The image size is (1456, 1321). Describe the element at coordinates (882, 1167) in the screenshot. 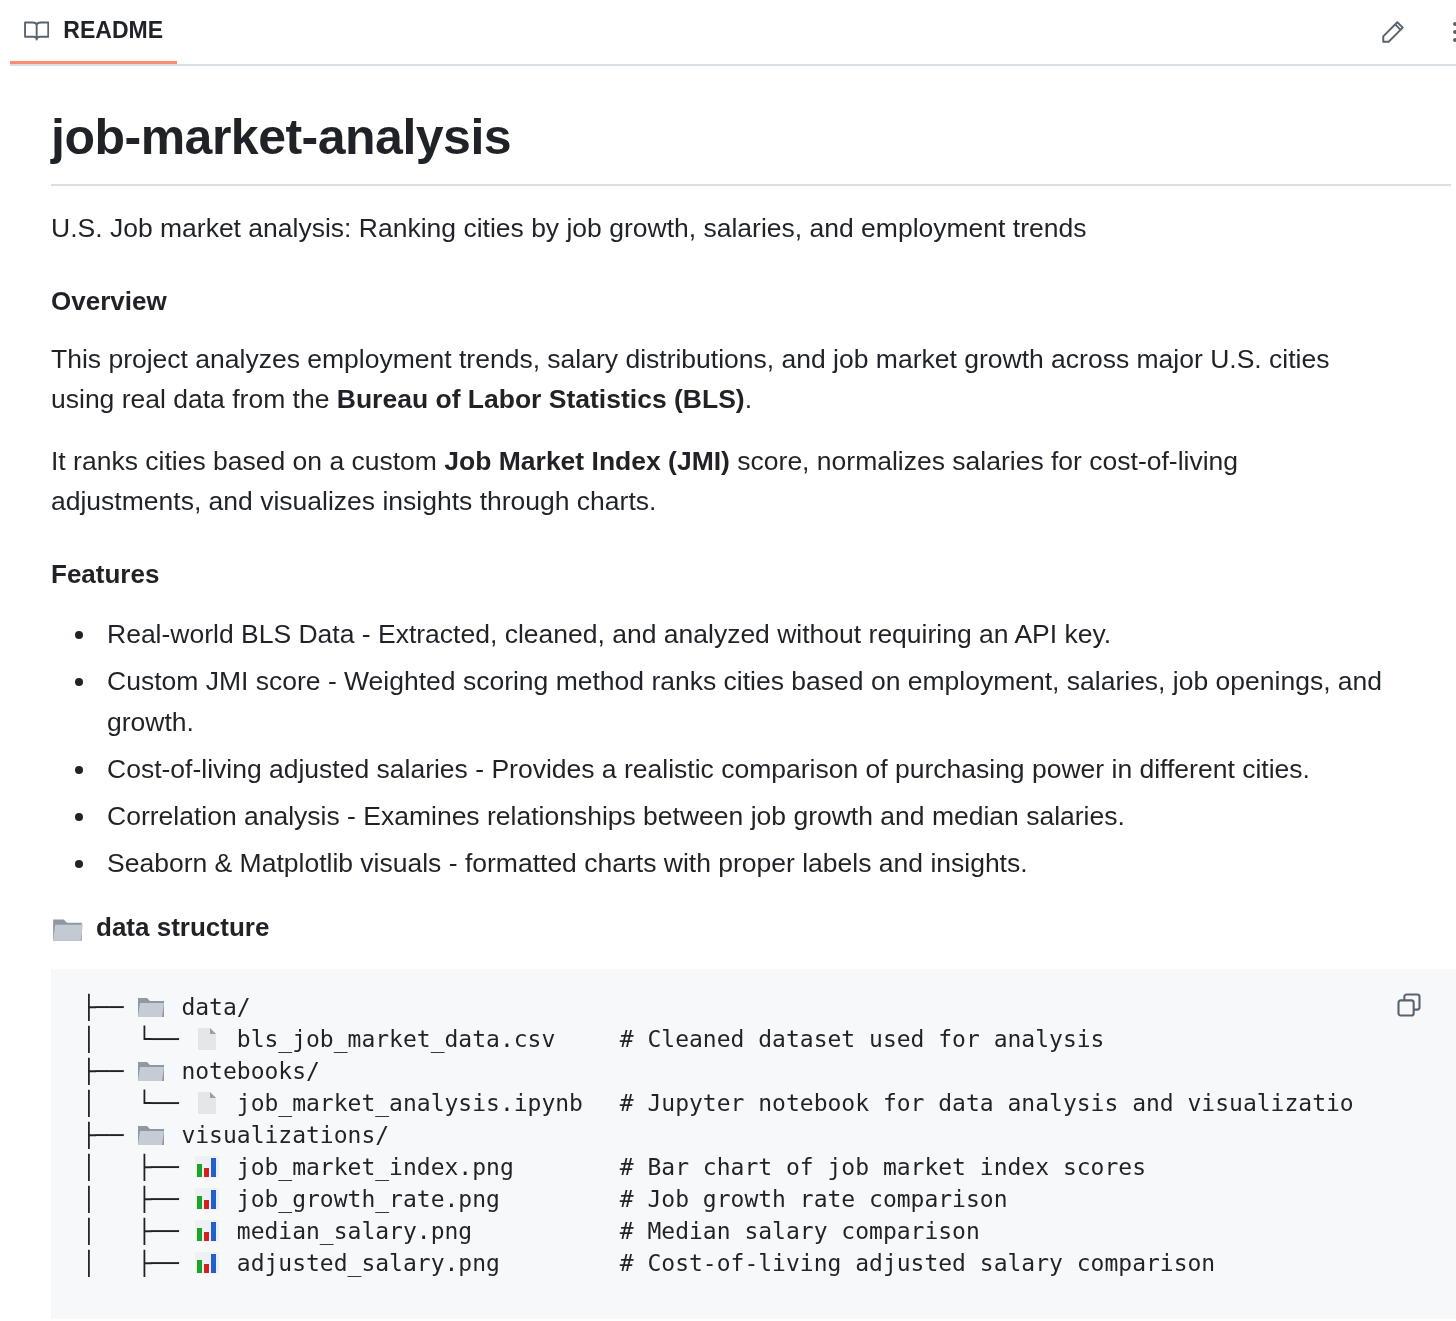

I see `code-comment: # Bar chart of job market index scores` at that location.